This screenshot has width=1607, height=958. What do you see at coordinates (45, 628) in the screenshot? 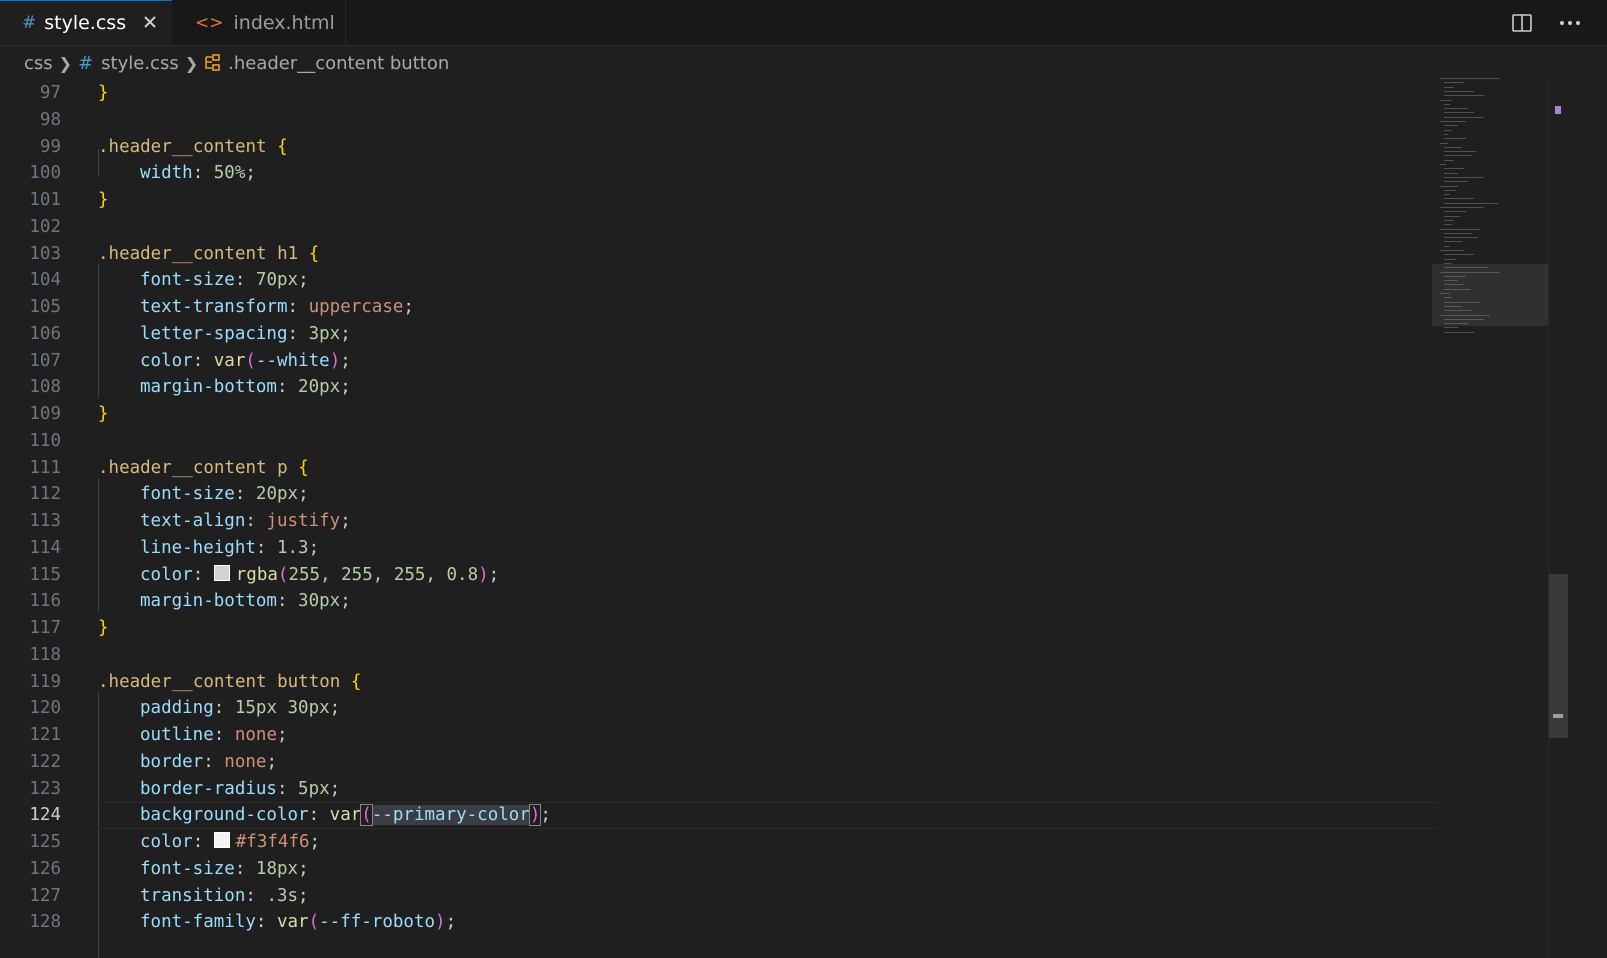
I see `line-number: 117` at bounding box center [45, 628].